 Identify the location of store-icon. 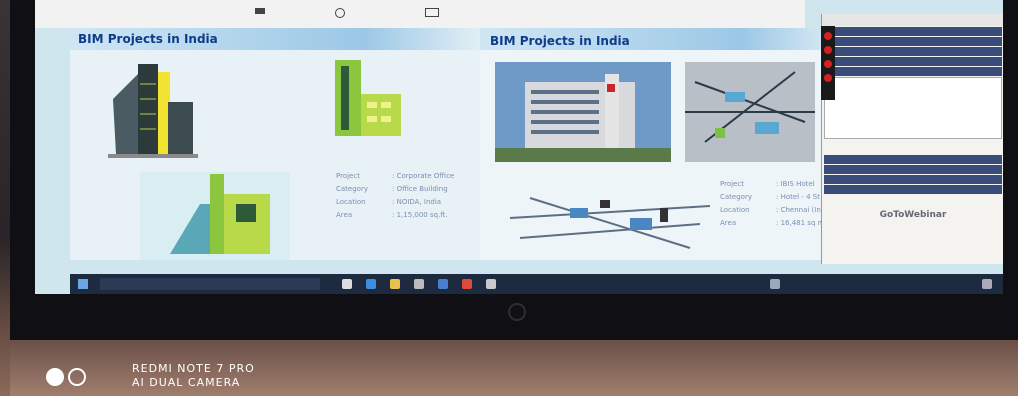
(419, 284).